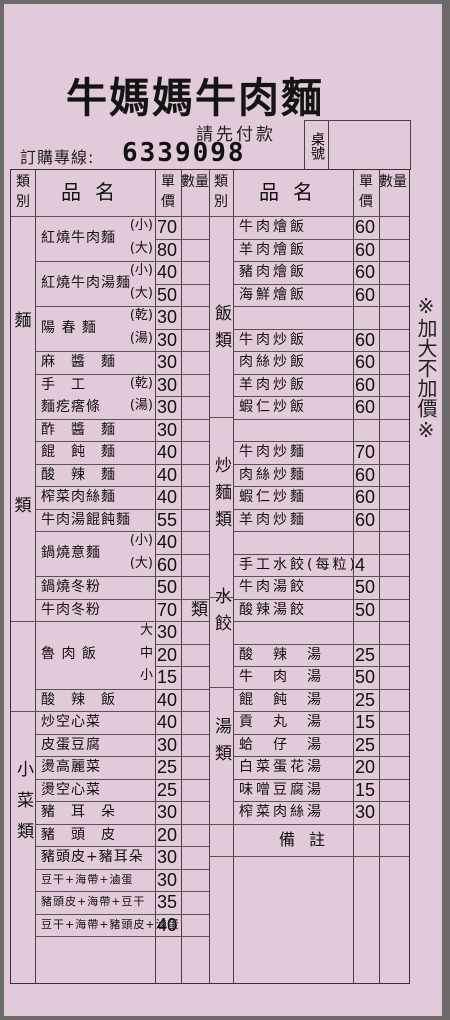  I want to click on left-item-name: 餛 飩 麵, so click(78, 452).